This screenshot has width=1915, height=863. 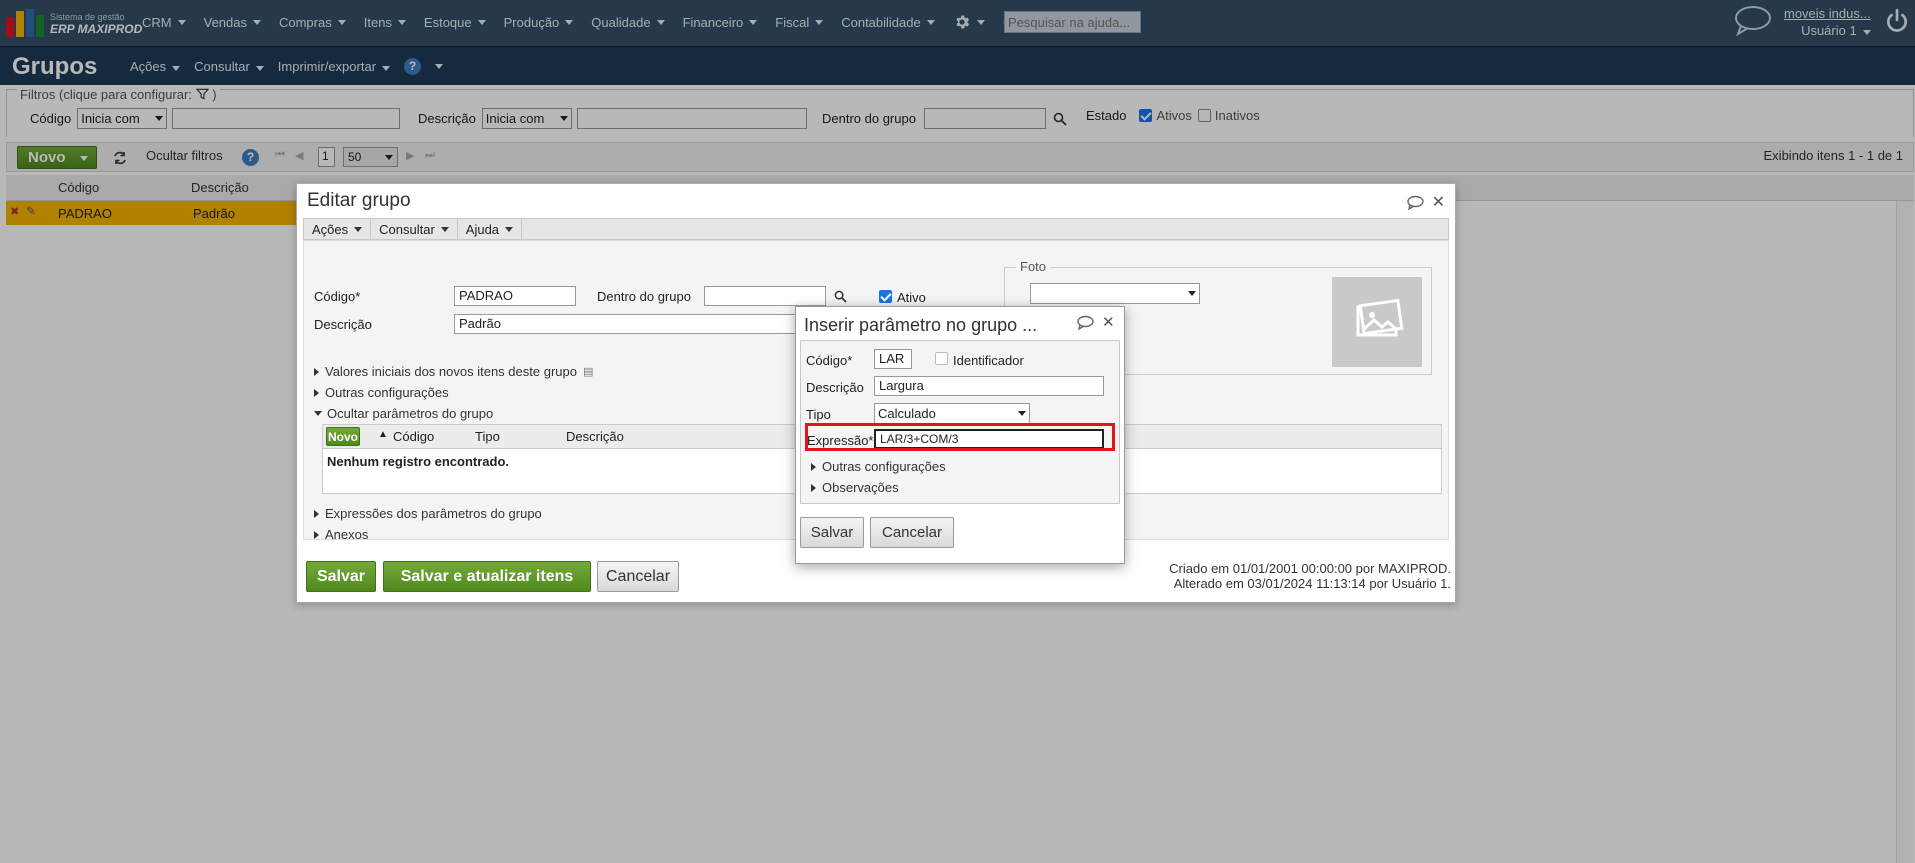 What do you see at coordinates (338, 229) in the screenshot?
I see `dialog-acoes-menu: Ações` at bounding box center [338, 229].